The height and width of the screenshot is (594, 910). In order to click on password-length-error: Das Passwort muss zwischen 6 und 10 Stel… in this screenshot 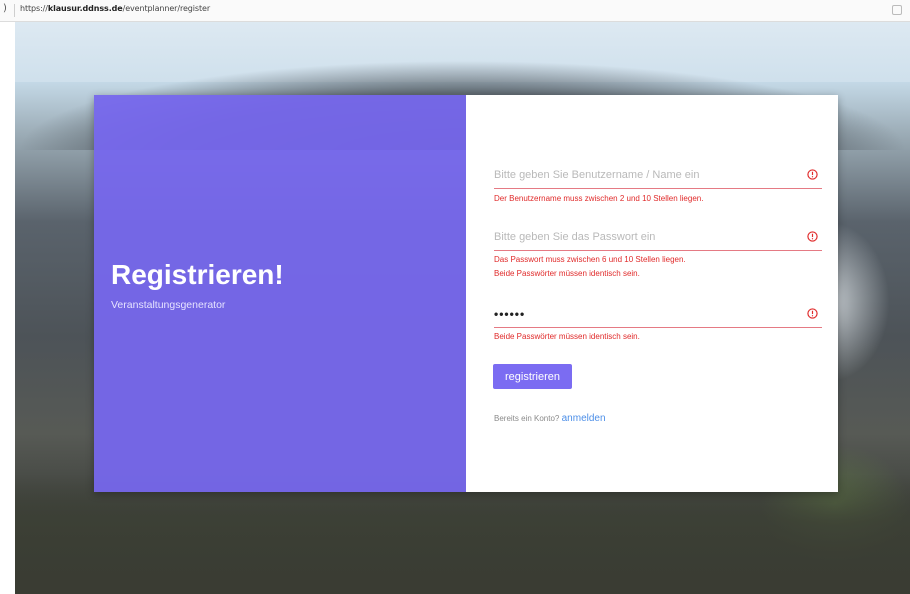, I will do `click(590, 259)`.